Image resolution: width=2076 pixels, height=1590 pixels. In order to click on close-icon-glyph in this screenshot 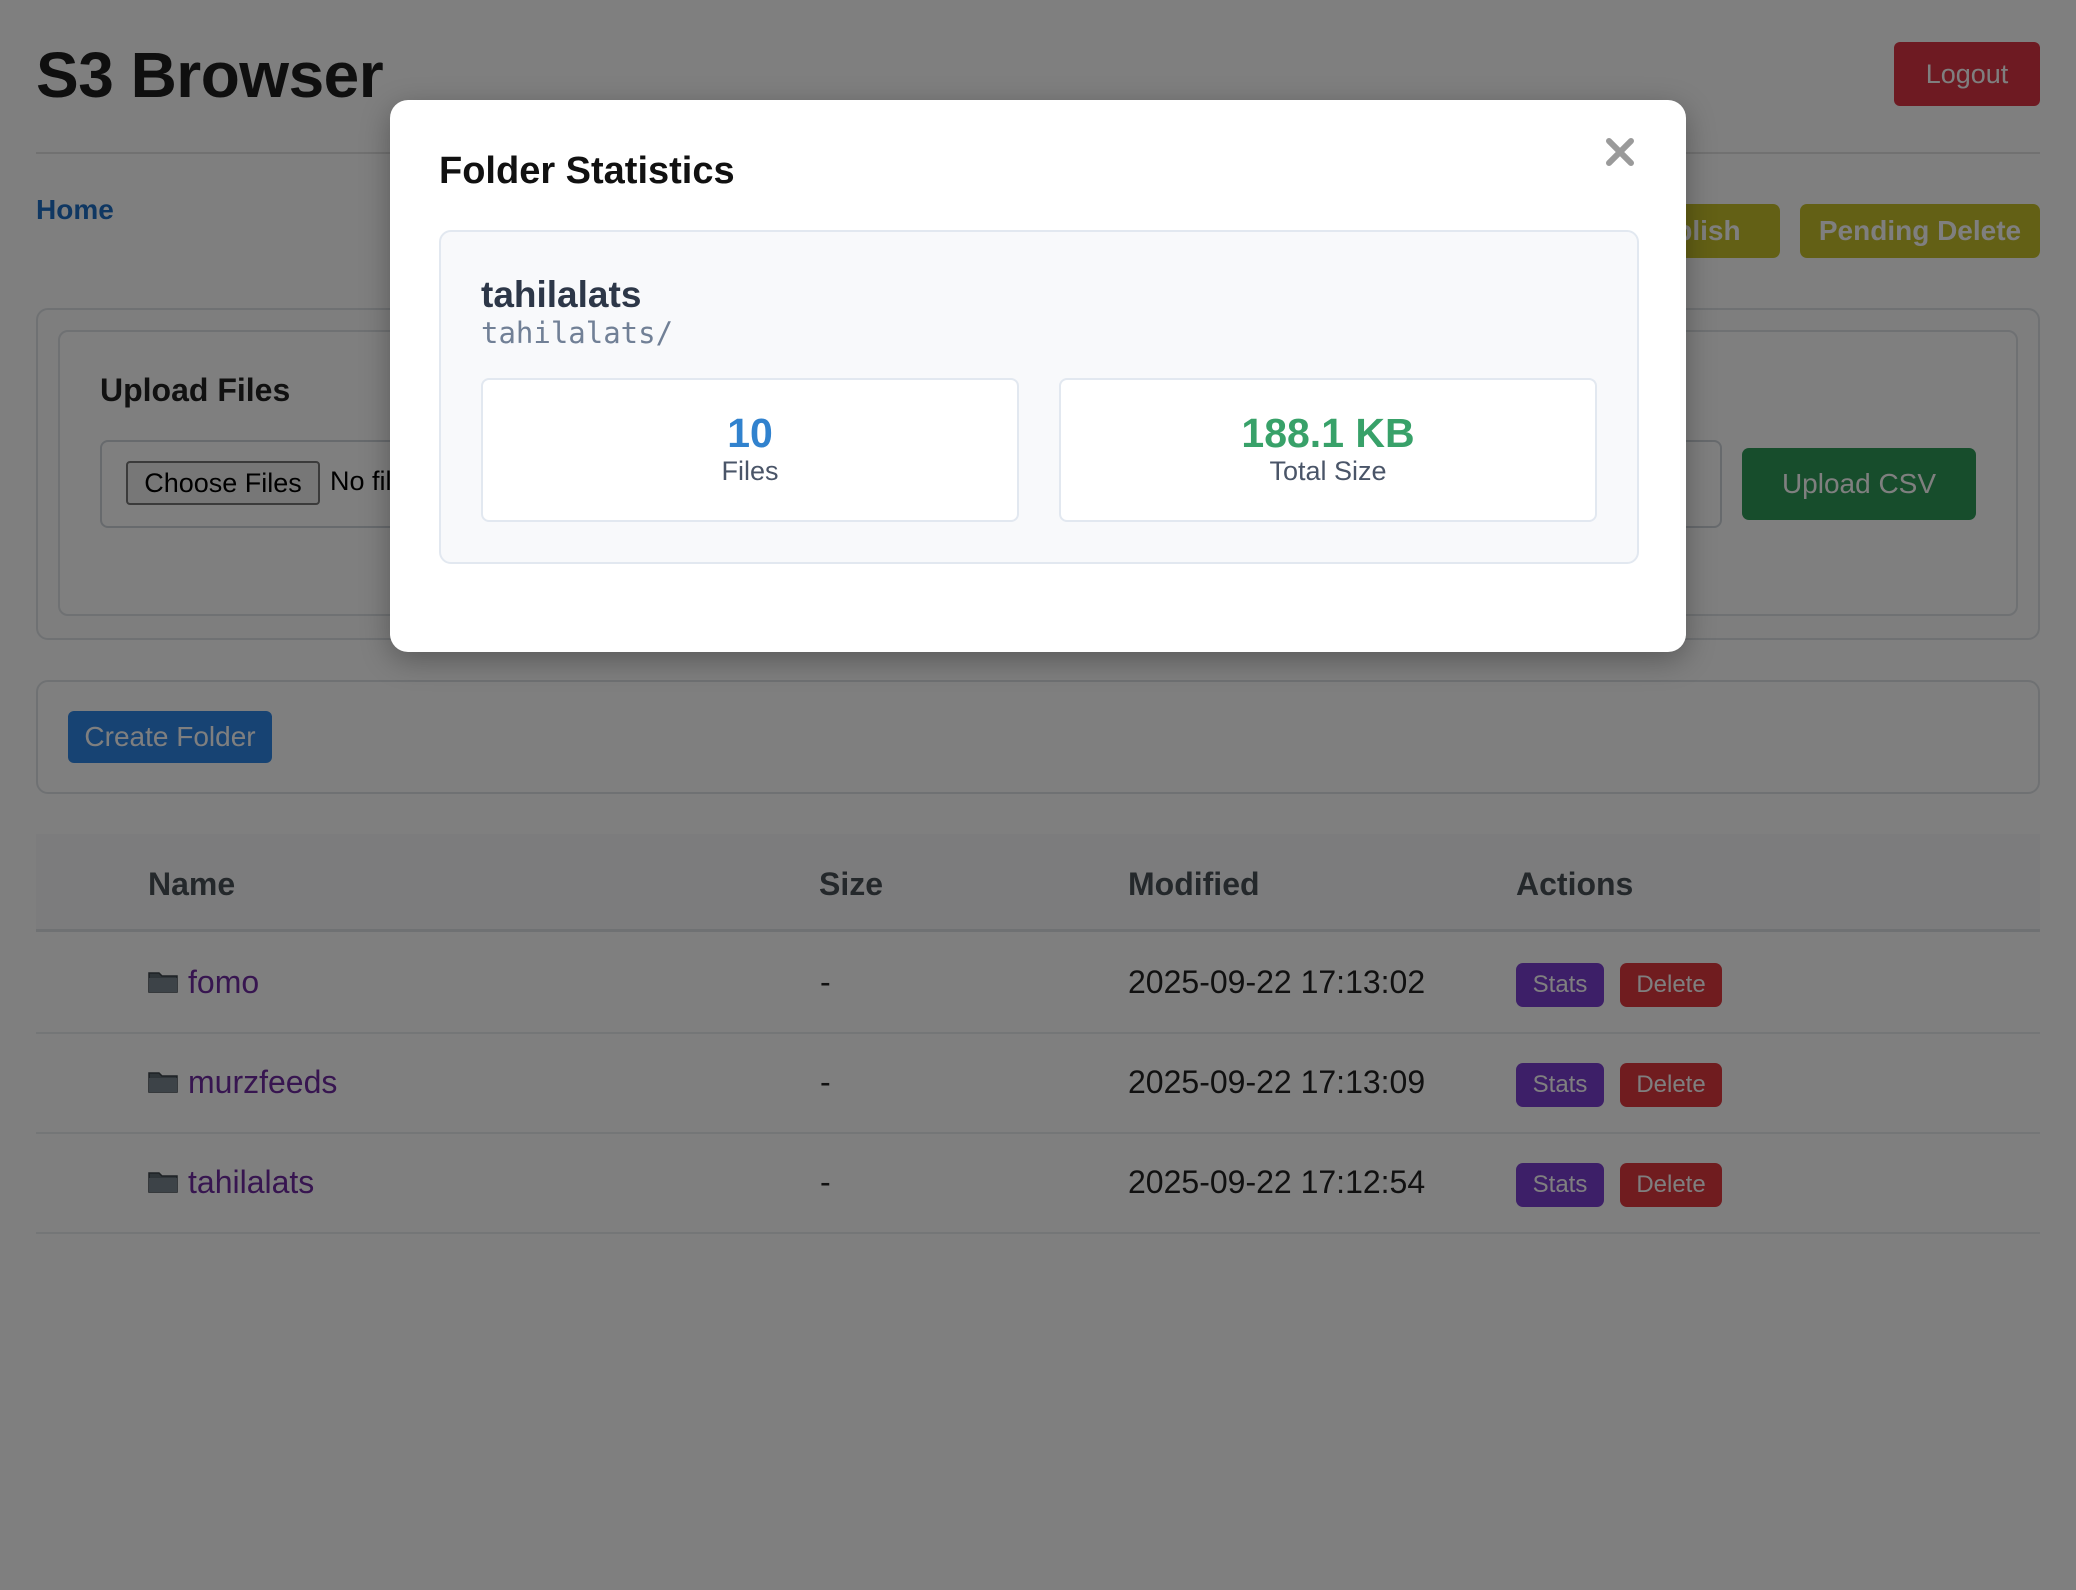, I will do `click(1620, 152)`.